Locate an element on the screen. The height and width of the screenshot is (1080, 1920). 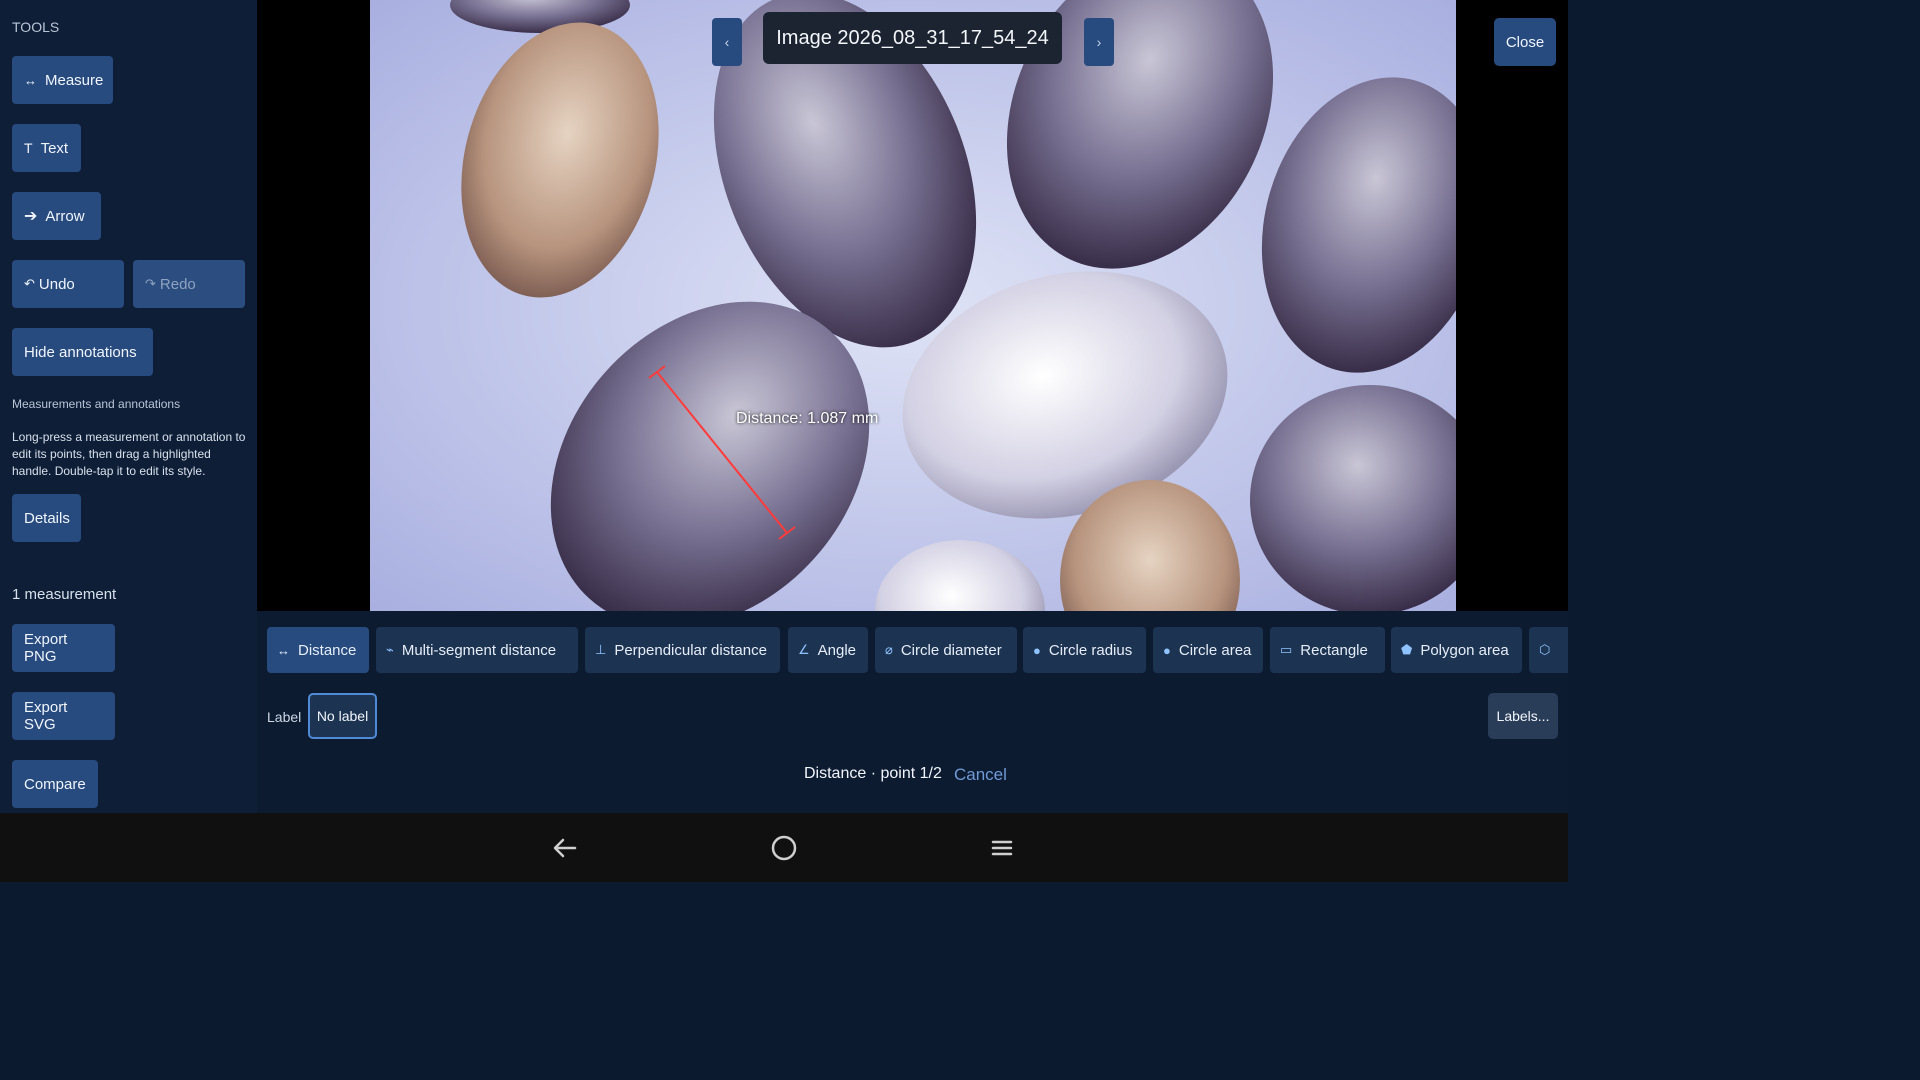
label-caption: Label is located at coordinates (284, 717).